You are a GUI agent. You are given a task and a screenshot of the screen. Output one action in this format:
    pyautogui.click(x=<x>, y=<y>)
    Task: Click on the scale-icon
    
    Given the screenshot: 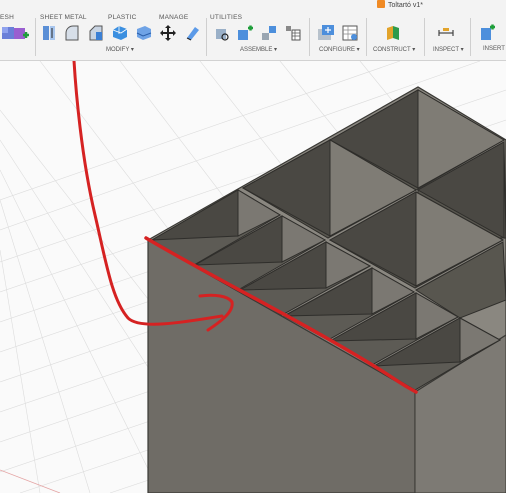 What is the action you would take?
    pyautogui.click(x=192, y=33)
    